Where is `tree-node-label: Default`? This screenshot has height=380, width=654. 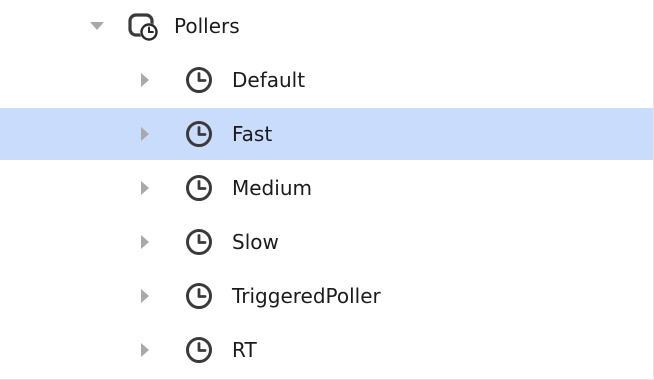 tree-node-label: Default is located at coordinates (269, 80).